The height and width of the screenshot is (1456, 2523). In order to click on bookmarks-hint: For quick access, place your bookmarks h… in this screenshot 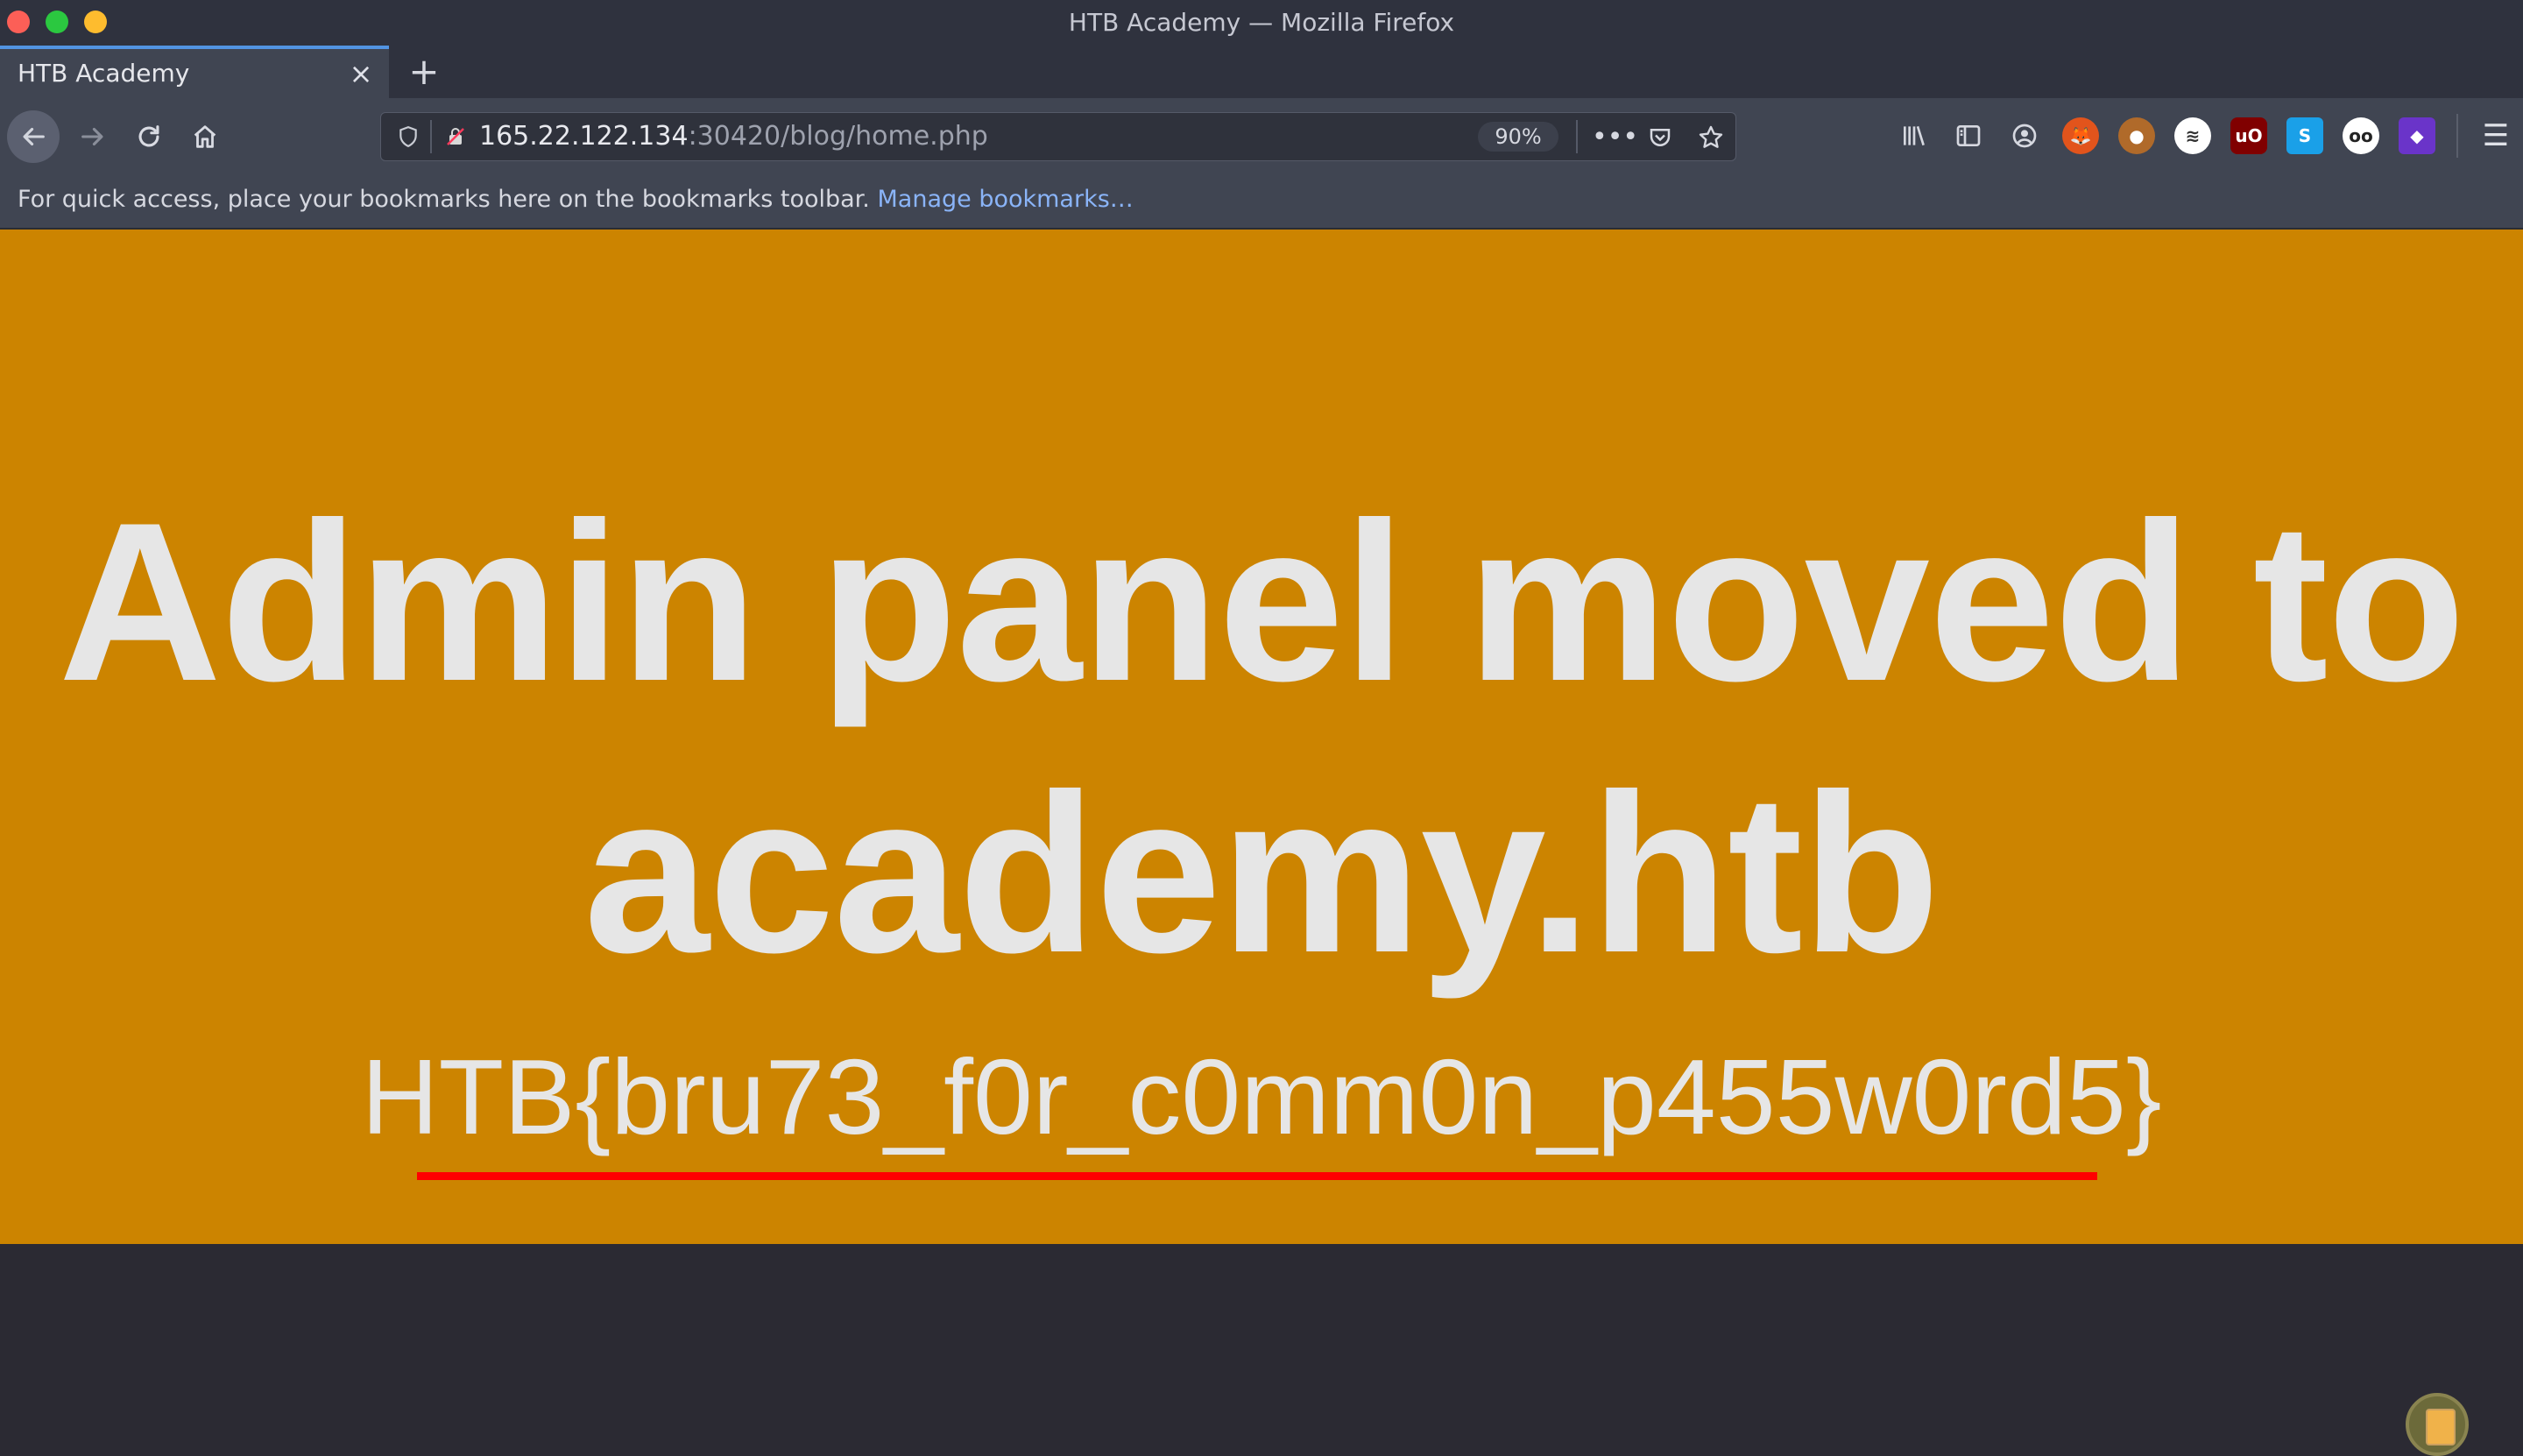, I will do `click(444, 199)`.